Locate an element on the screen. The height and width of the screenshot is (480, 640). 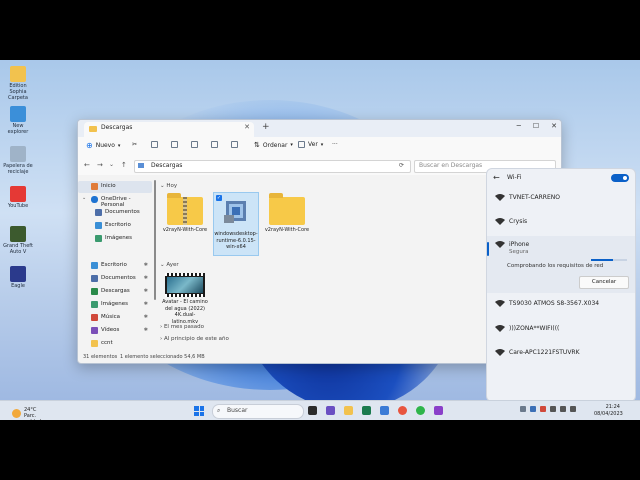
desktop-icon-gta: Grand Theft Auto V is located at coordinates (18, 240).